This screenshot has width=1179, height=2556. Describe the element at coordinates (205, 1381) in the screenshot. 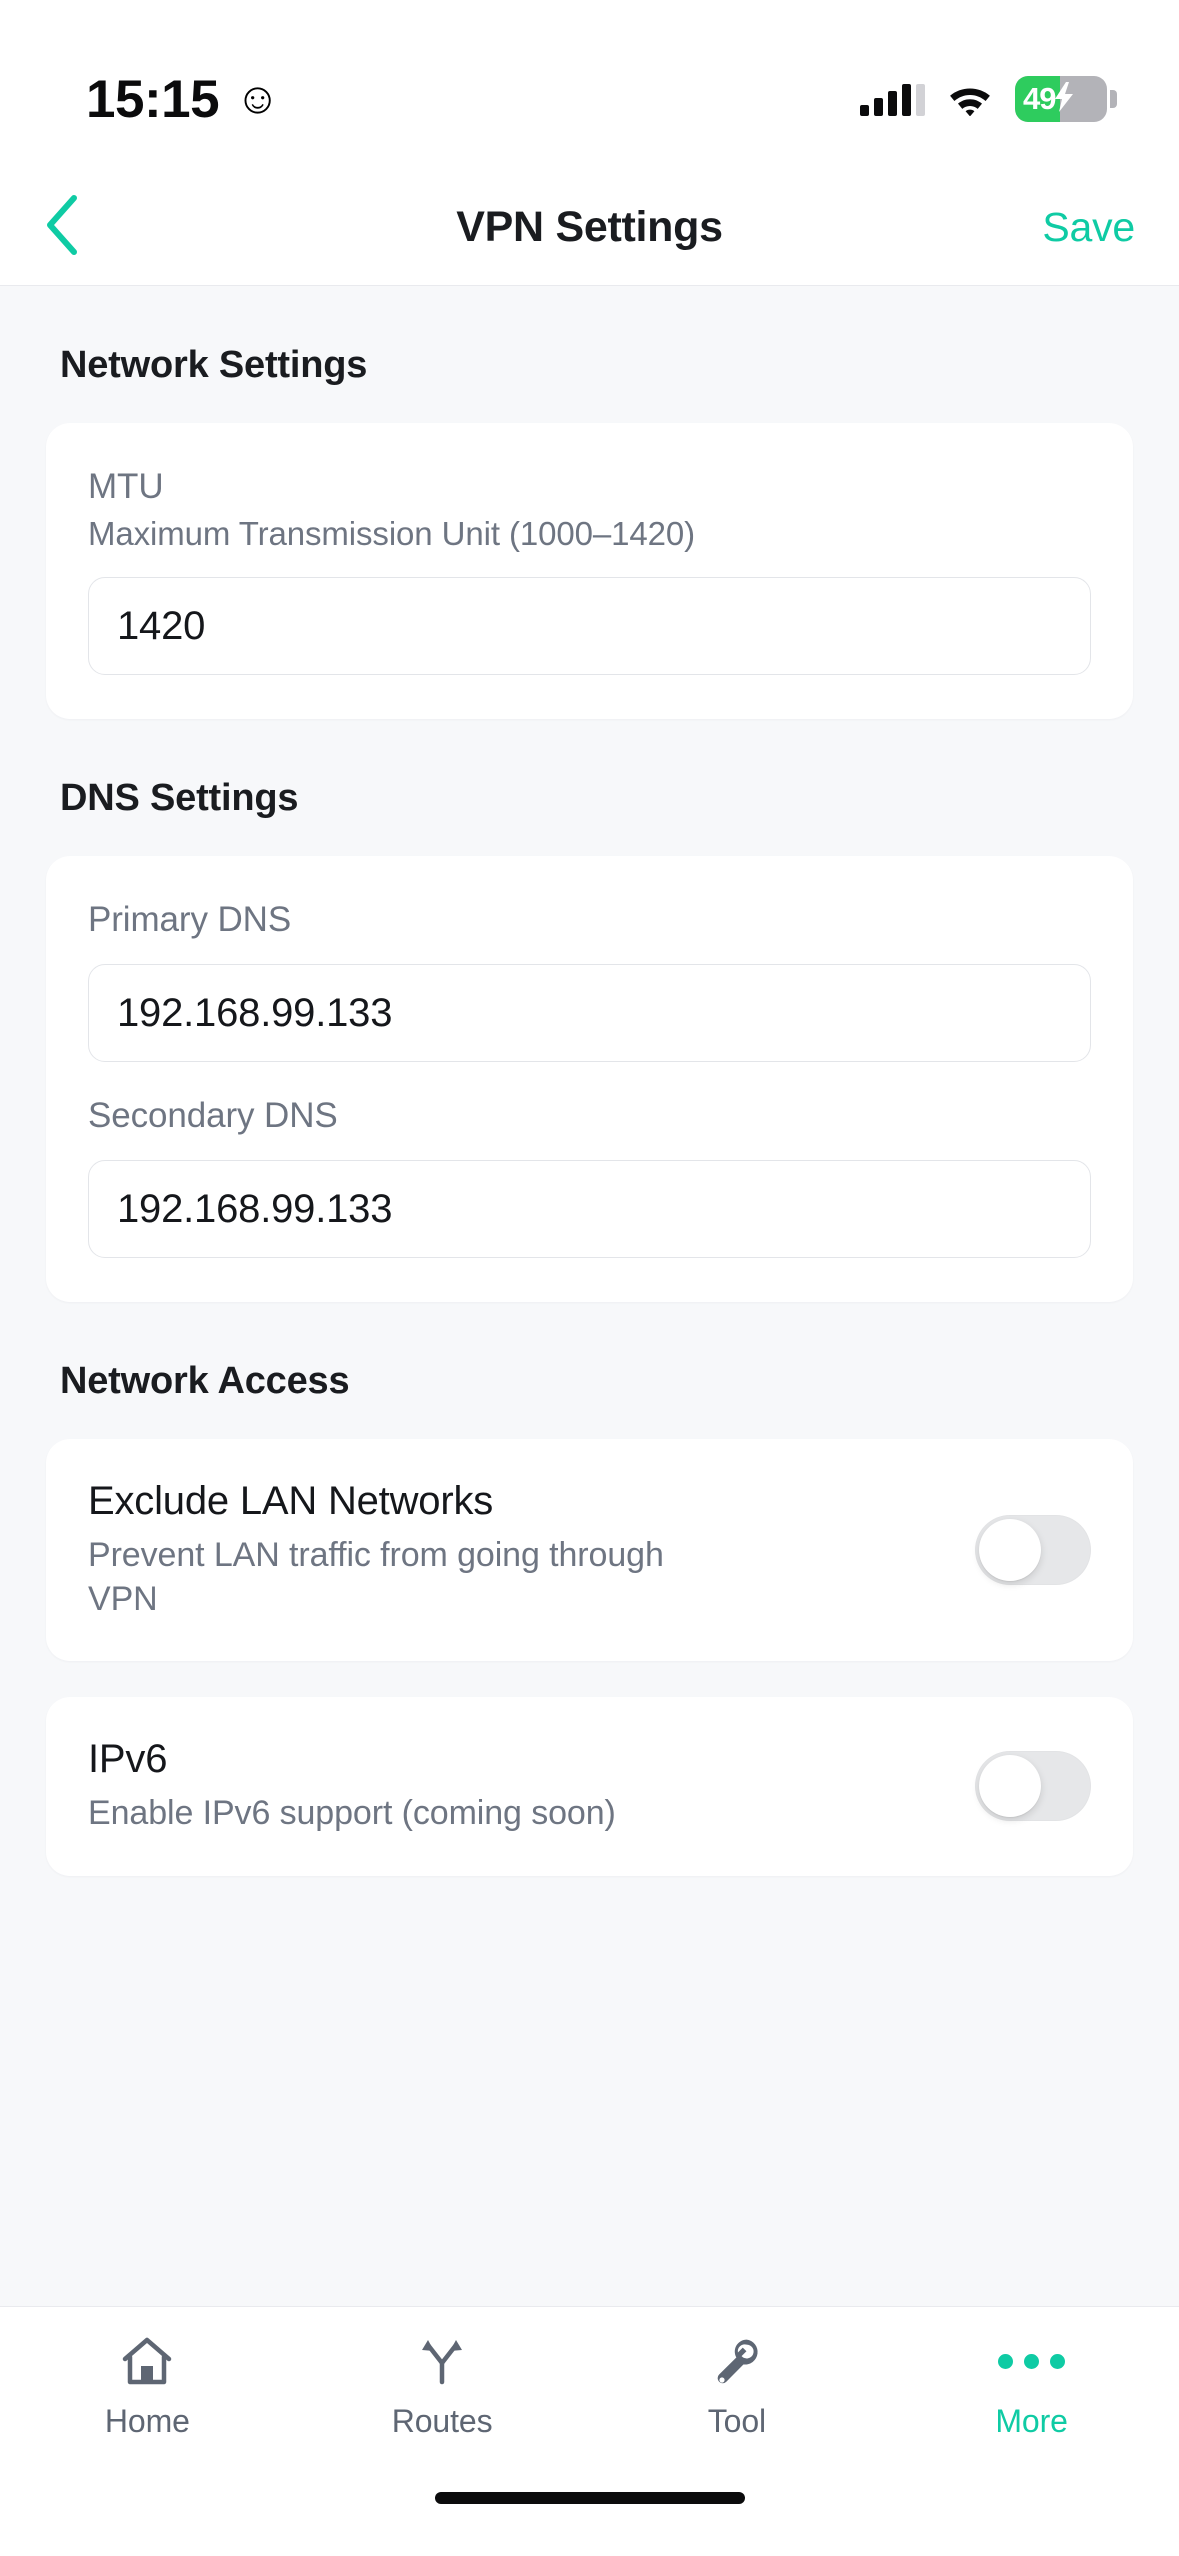

I see `section-header-network-access: Network Access` at that location.